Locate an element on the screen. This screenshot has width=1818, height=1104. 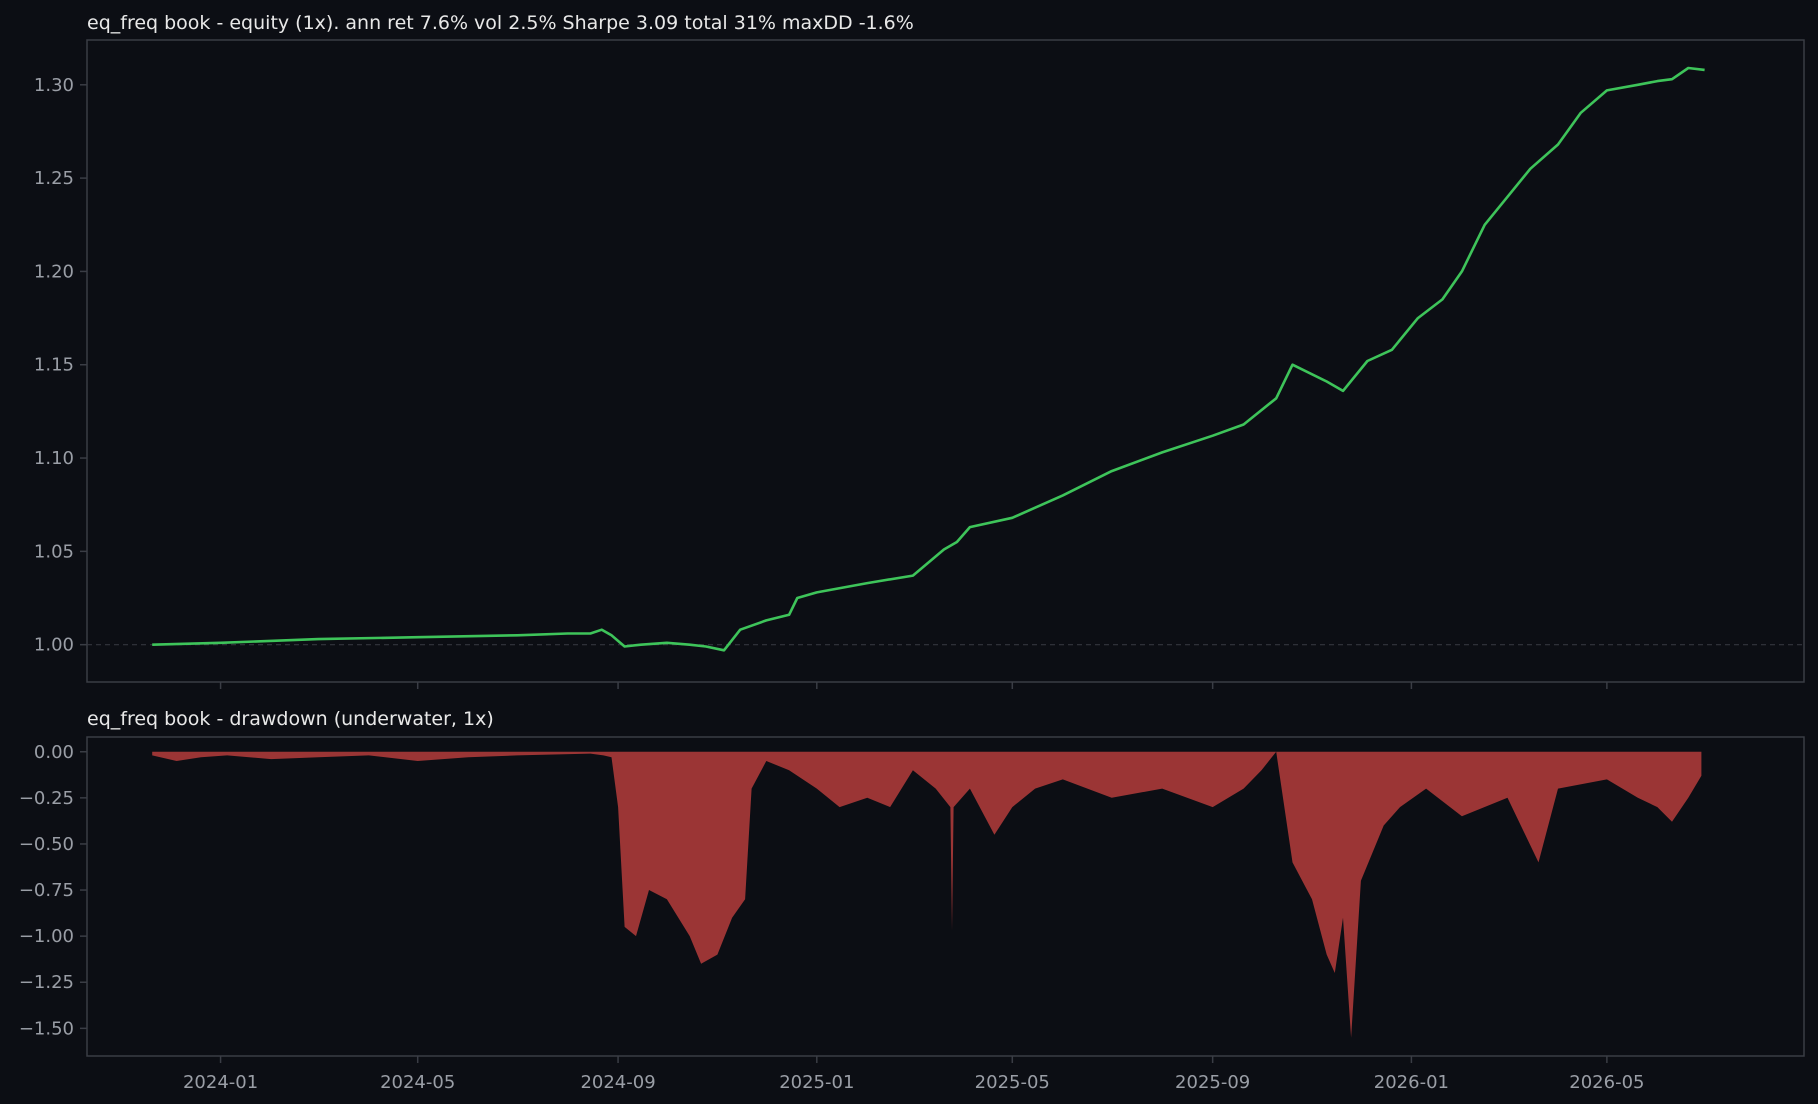
x-tick-label: 2024-01 is located at coordinates (220, 1082).